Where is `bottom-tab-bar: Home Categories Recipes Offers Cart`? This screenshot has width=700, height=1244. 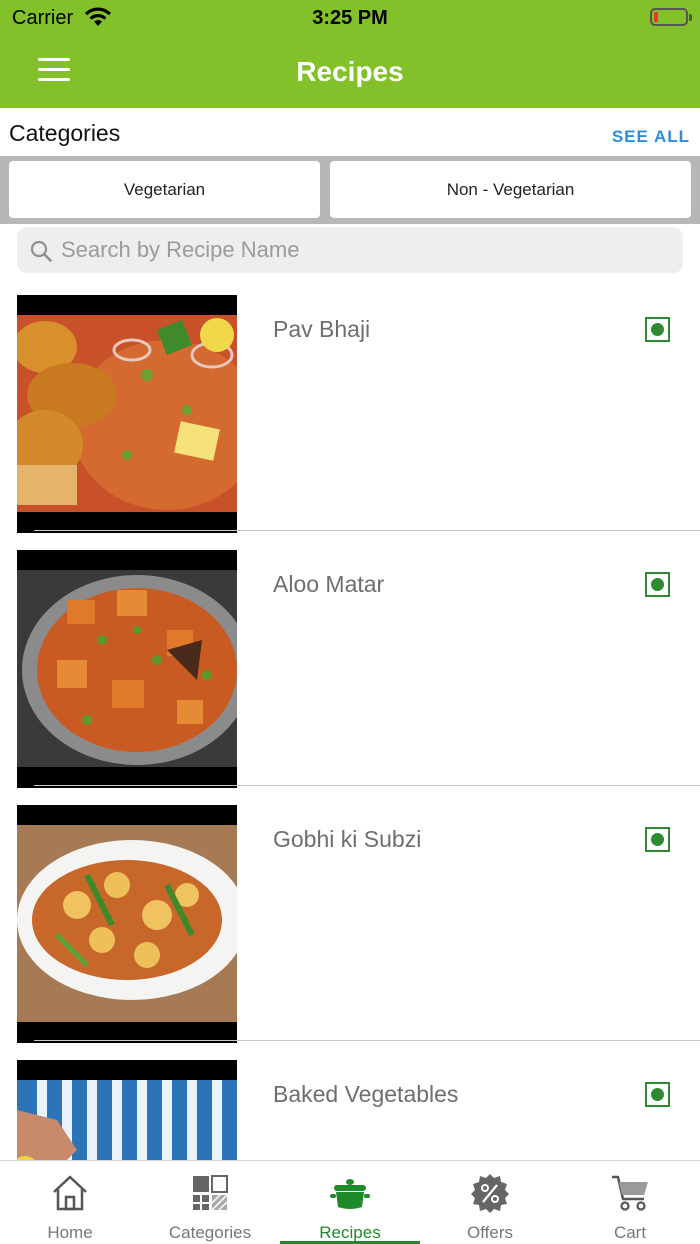 bottom-tab-bar: Home Categories Recipes Offers Cart is located at coordinates (350, 1202).